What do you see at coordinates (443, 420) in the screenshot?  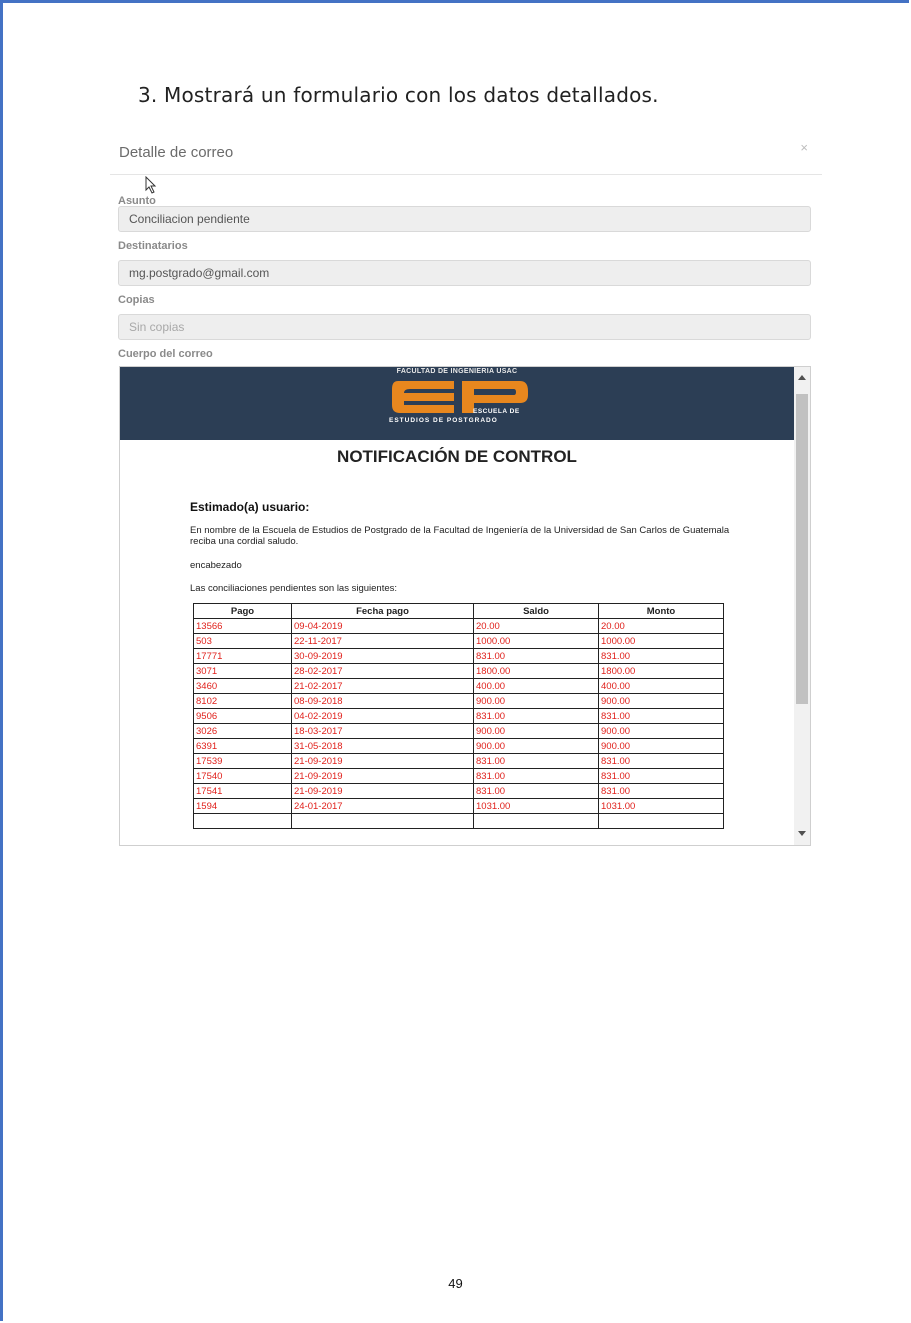 I see `banner-school-line2: ESTUDIOS DE POSTGRADO` at bounding box center [443, 420].